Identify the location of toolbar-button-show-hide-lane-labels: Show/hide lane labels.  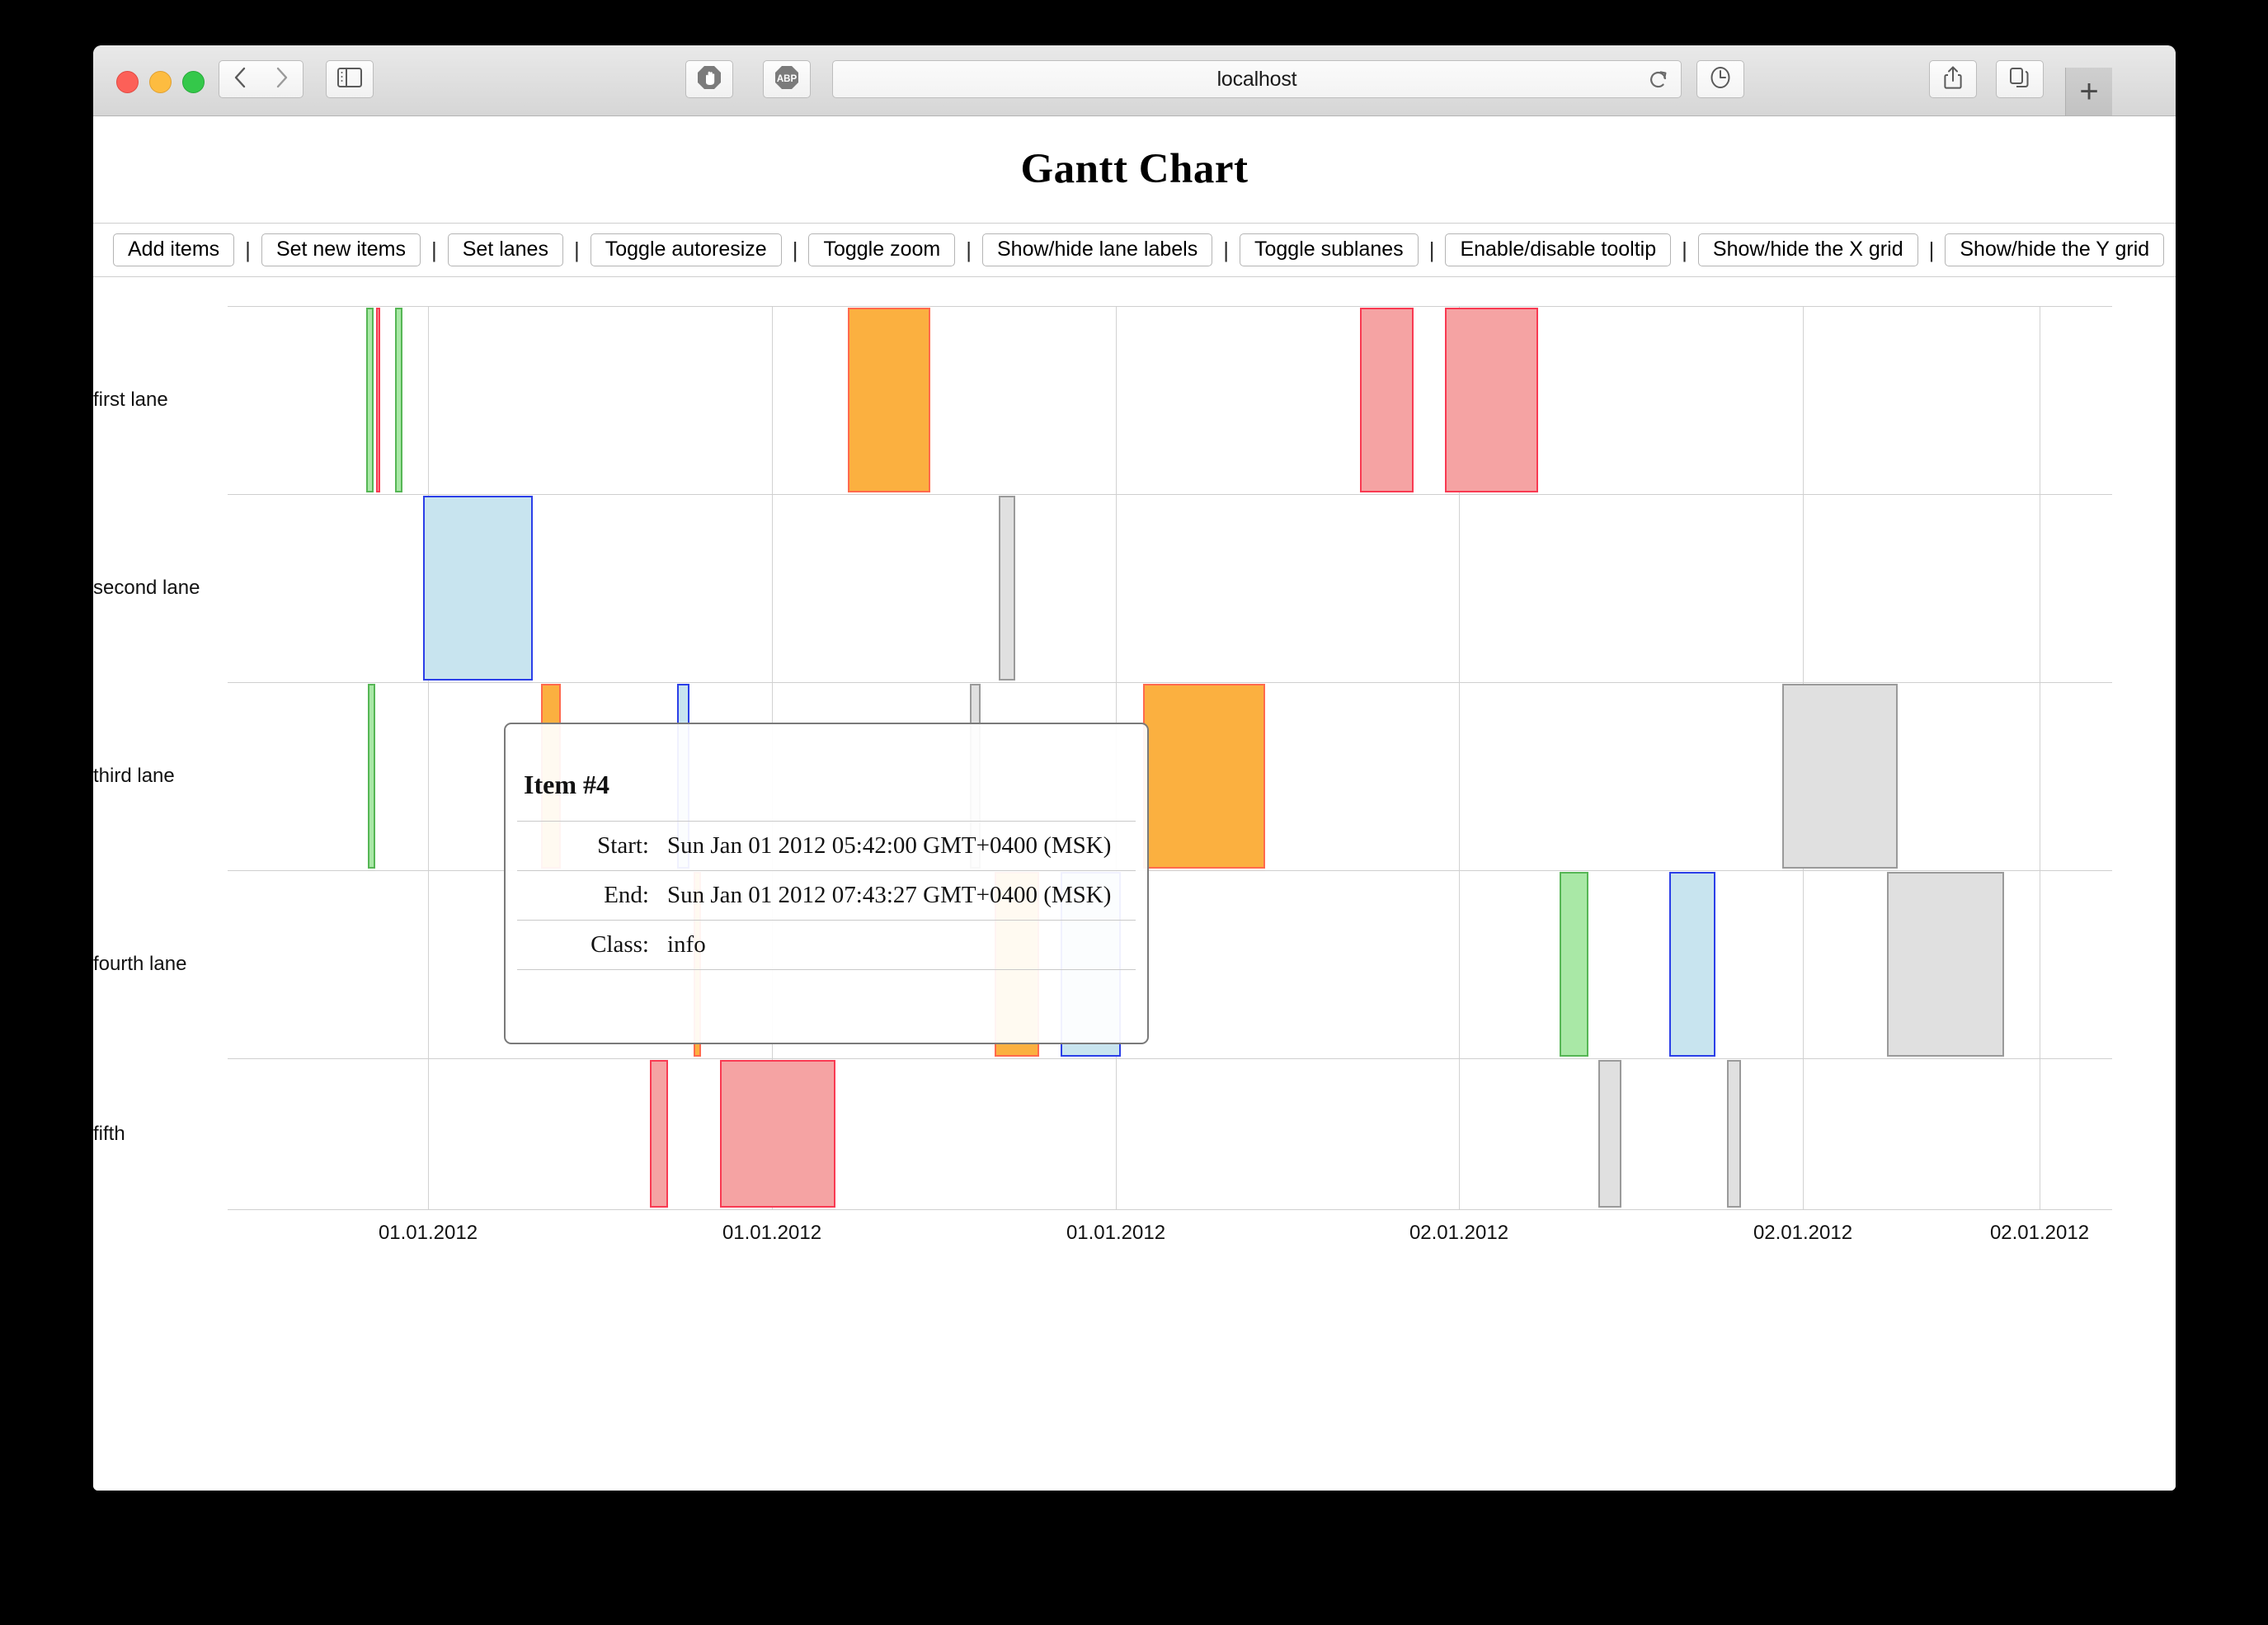
(1097, 250).